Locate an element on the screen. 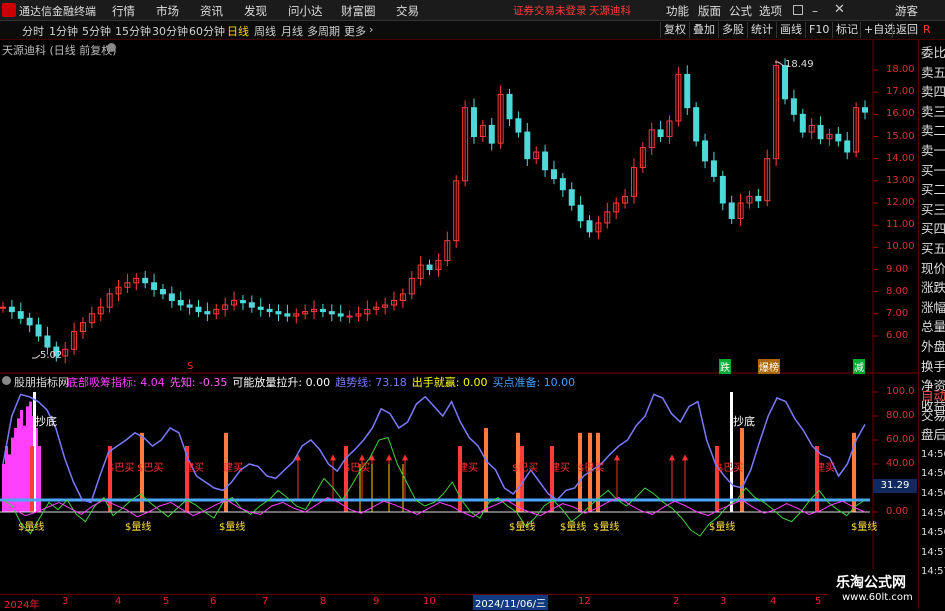 The height and width of the screenshot is (611, 945). quote-field-label: 换手 is located at coordinates (933, 367).